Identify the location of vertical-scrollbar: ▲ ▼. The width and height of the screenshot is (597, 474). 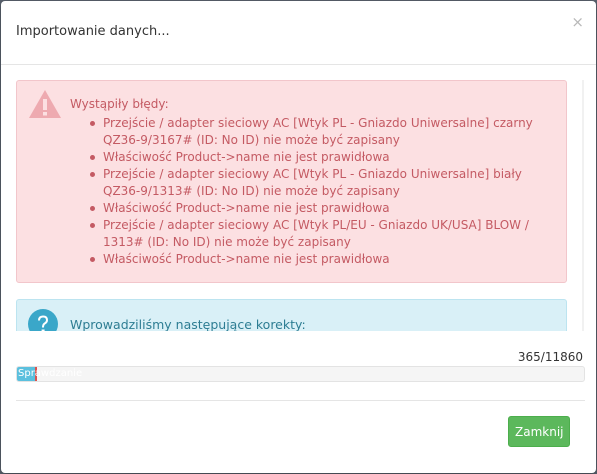
(583, 205).